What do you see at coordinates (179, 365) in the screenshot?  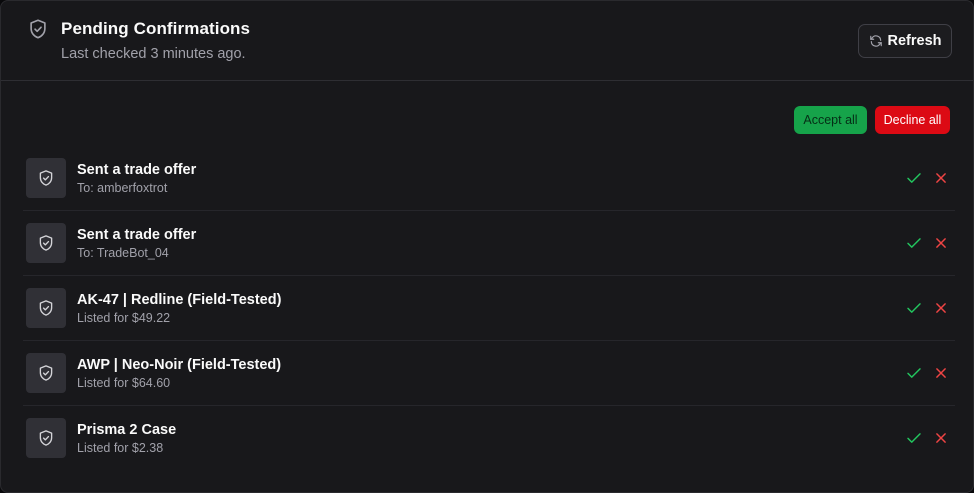 I see `confirmation-title: AWP | Neo-Noir (Field-Tested)` at bounding box center [179, 365].